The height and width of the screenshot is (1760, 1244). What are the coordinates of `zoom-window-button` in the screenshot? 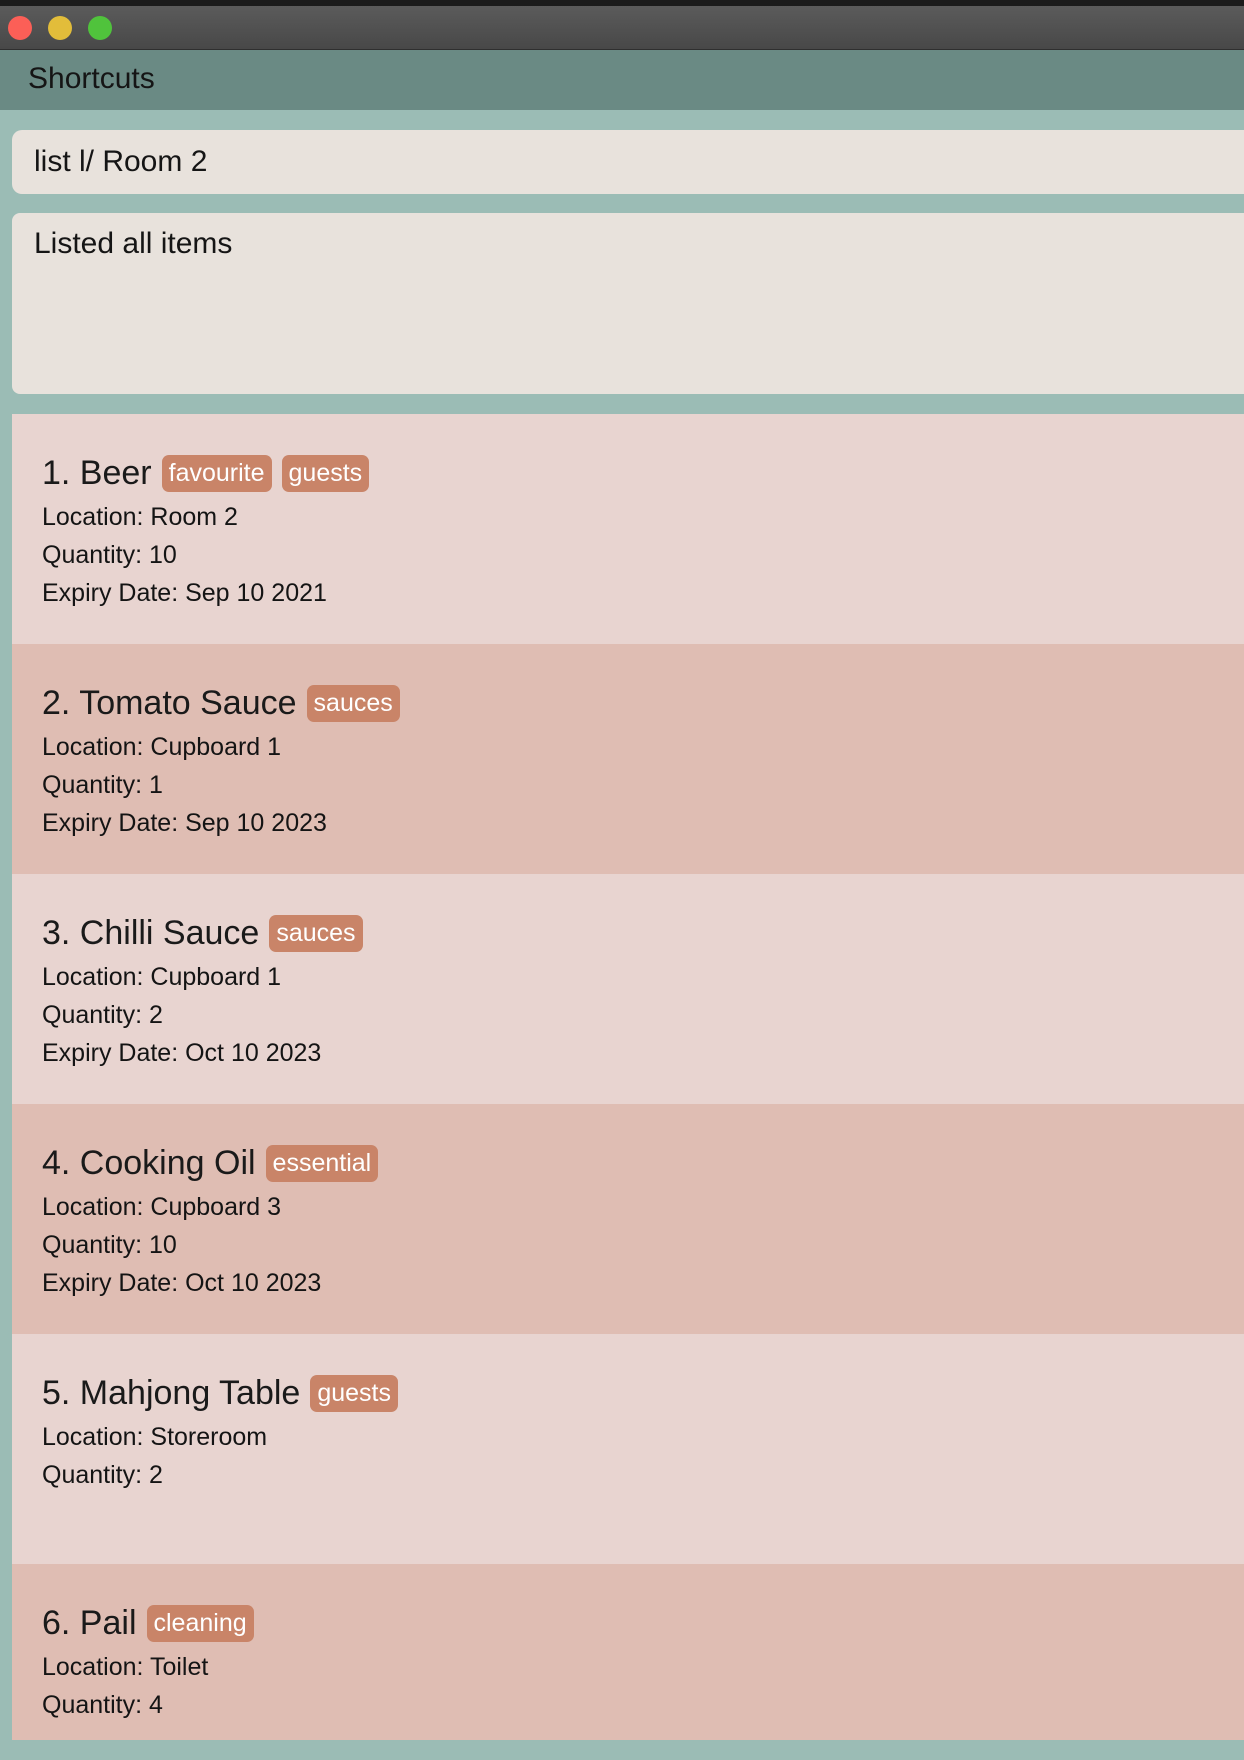 It's located at (100, 28).